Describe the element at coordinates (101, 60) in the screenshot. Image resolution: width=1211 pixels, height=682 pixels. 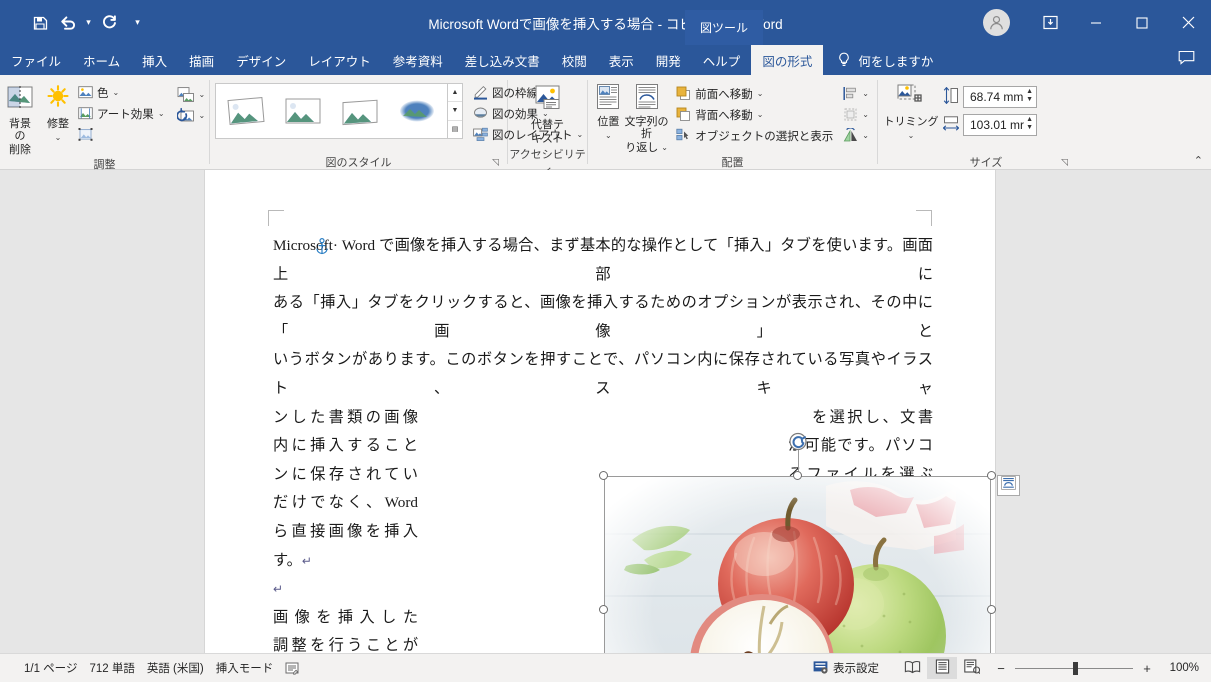
I see `tab-home: ホーム` at that location.